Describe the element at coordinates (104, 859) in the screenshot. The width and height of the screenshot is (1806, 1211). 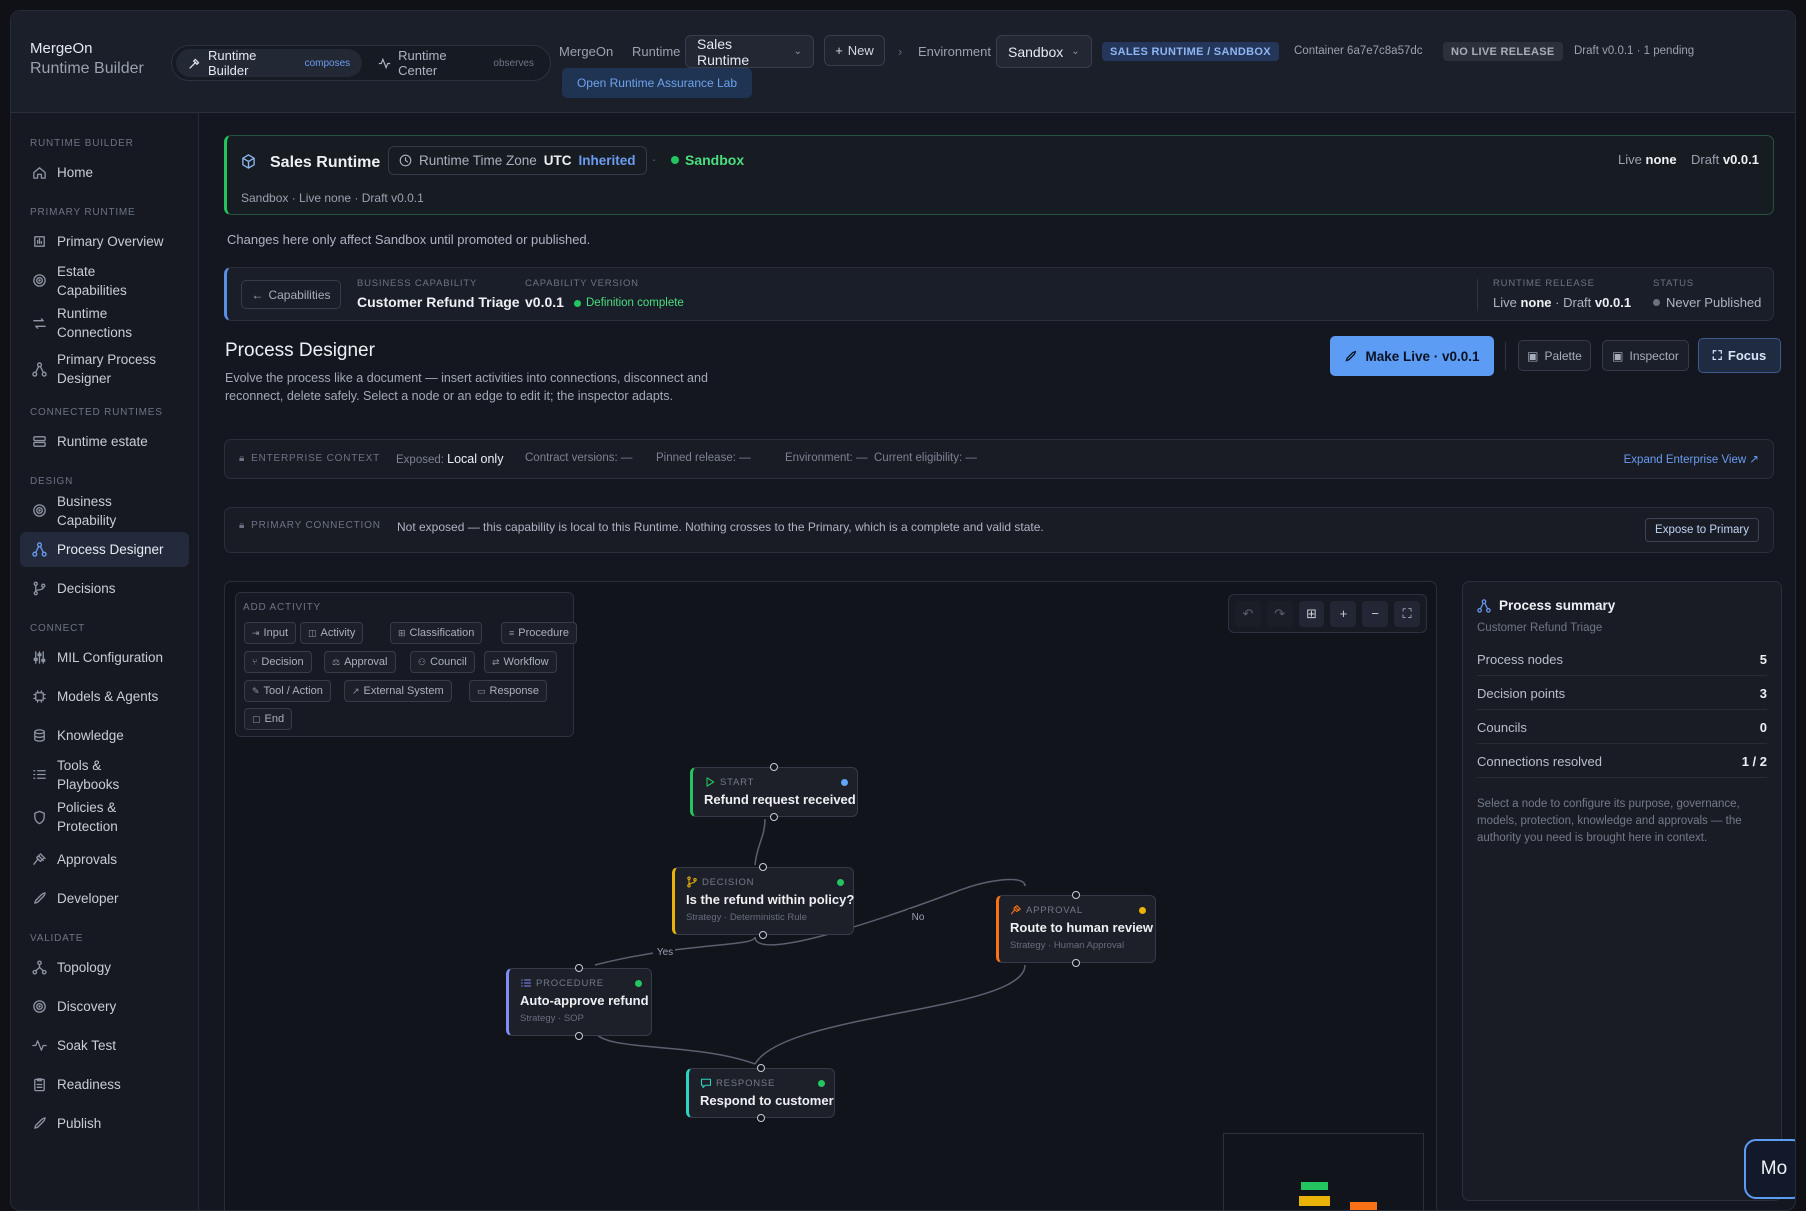
I see `sidebar-item-approvals: Approvals` at that location.